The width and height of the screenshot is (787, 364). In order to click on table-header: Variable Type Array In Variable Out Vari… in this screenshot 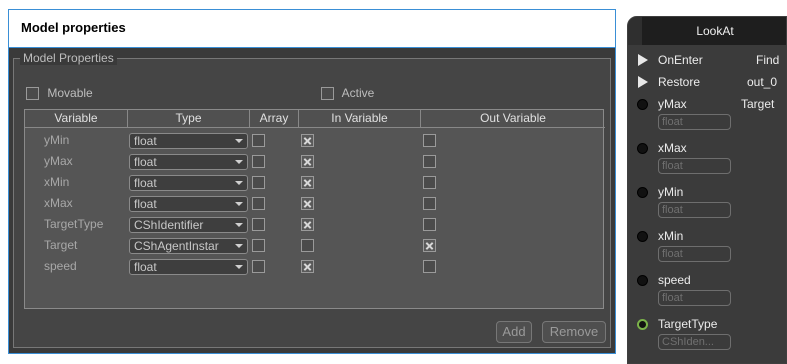, I will do `click(315, 119)`.